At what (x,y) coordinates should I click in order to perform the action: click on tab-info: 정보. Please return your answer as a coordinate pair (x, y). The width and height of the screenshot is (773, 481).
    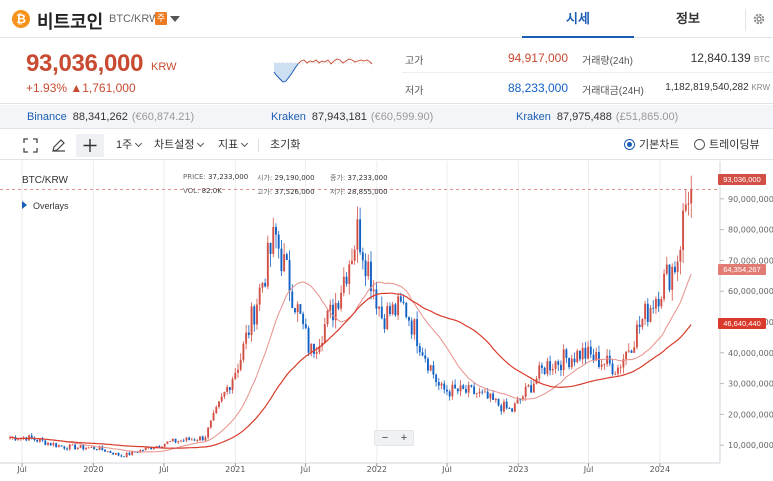
    Looking at the image, I should click on (688, 19).